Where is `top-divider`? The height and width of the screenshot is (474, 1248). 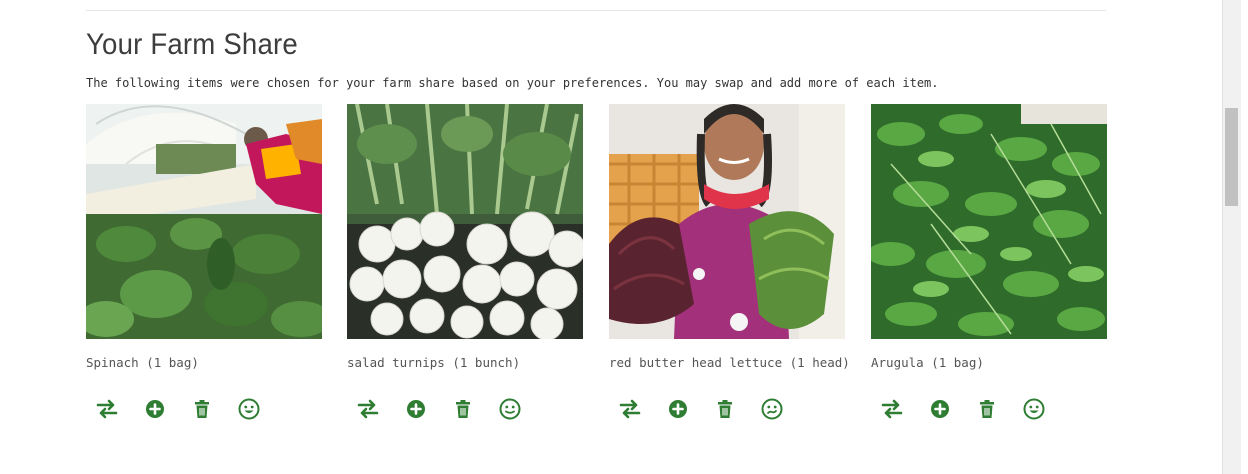 top-divider is located at coordinates (596, 10).